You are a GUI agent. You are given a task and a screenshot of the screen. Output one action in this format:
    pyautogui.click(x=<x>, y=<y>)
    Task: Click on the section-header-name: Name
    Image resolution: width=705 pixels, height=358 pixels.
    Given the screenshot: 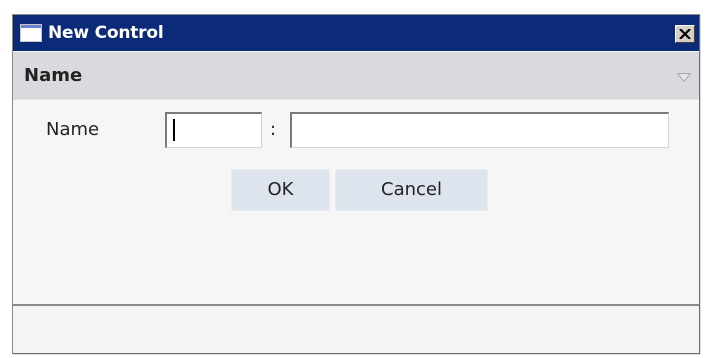 What is the action you would take?
    pyautogui.click(x=356, y=76)
    